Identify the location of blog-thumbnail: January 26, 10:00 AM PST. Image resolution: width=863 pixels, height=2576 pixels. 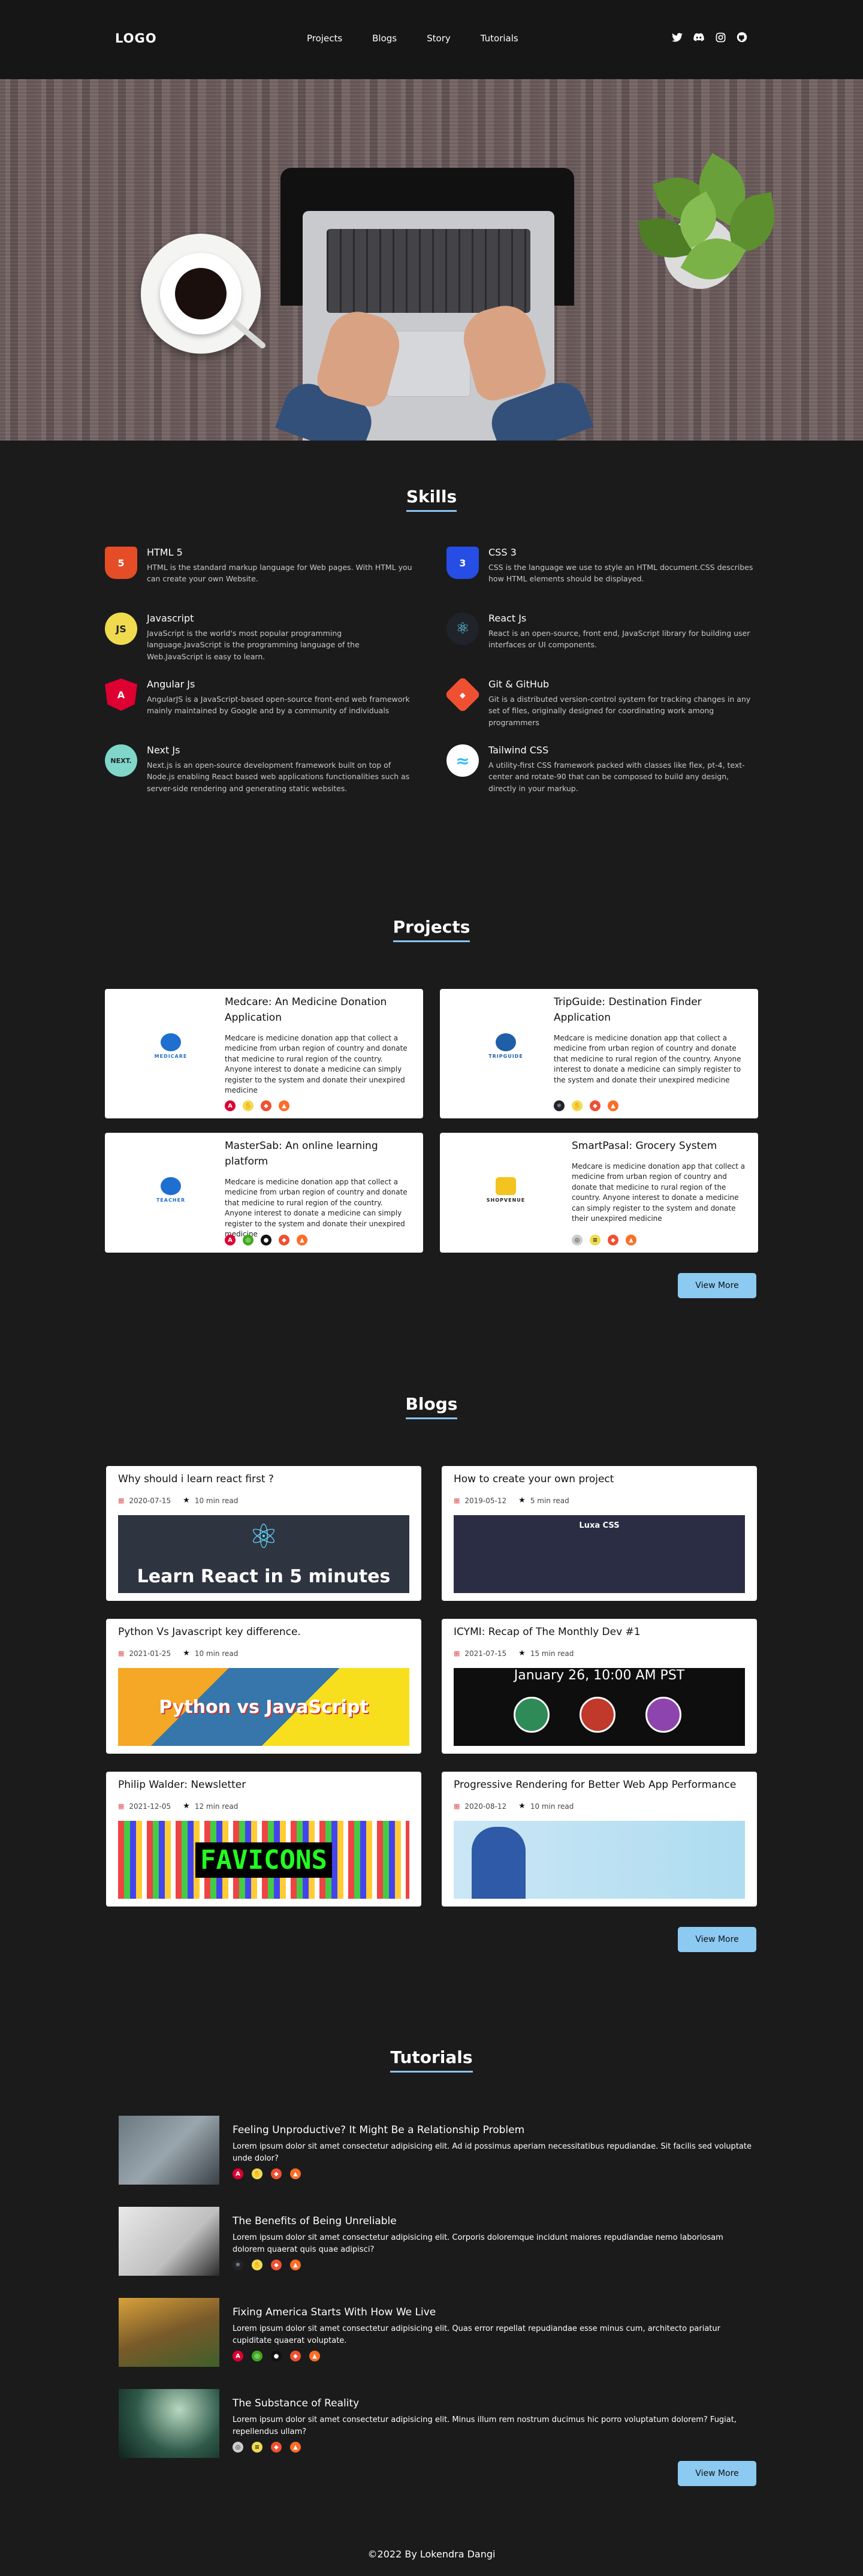
(599, 1707).